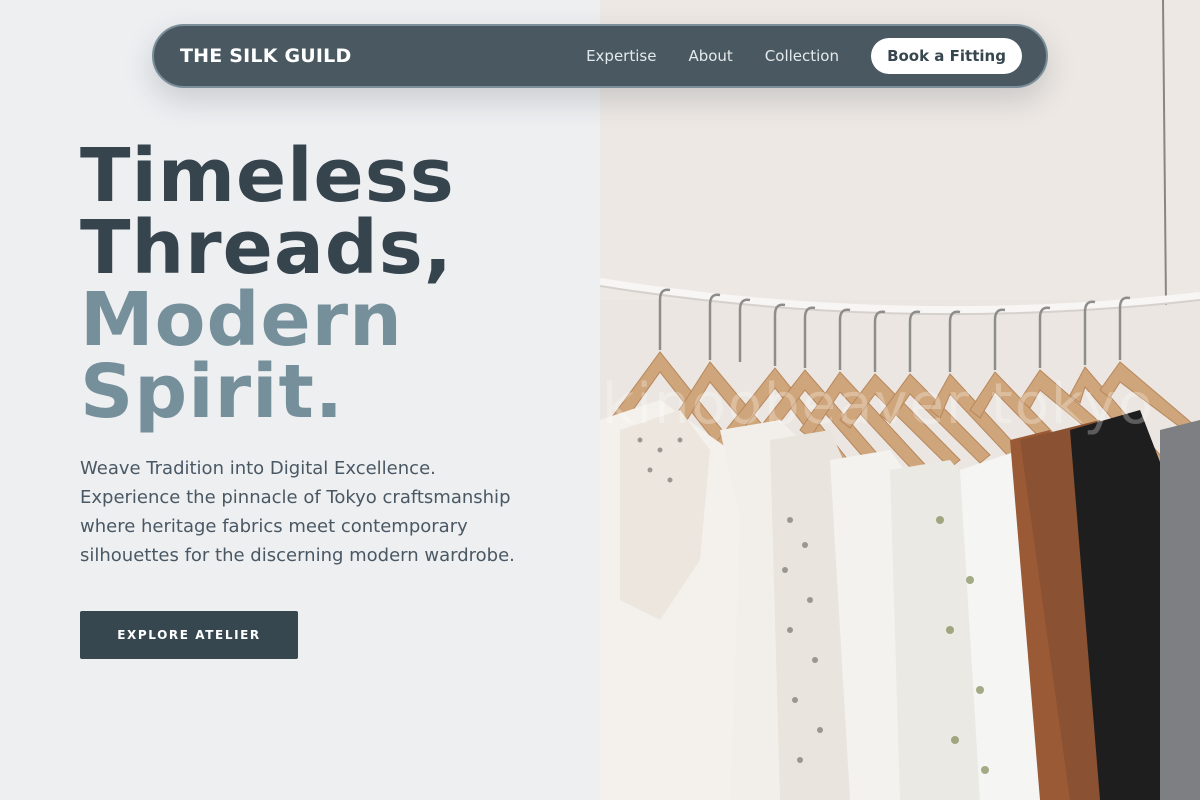  What do you see at coordinates (274, 526) in the screenshot?
I see `description-line: where heritage fabrics meet contemporary` at bounding box center [274, 526].